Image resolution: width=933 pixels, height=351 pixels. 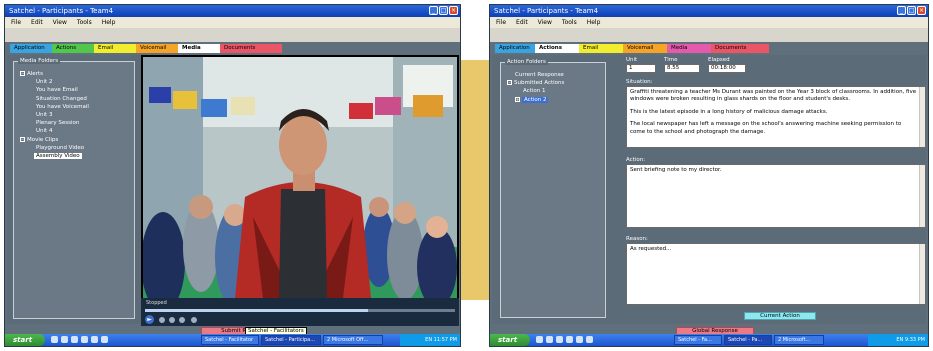 What do you see at coordinates (54, 115) in the screenshot?
I see `tree-item: Unit 3` at bounding box center [54, 115].